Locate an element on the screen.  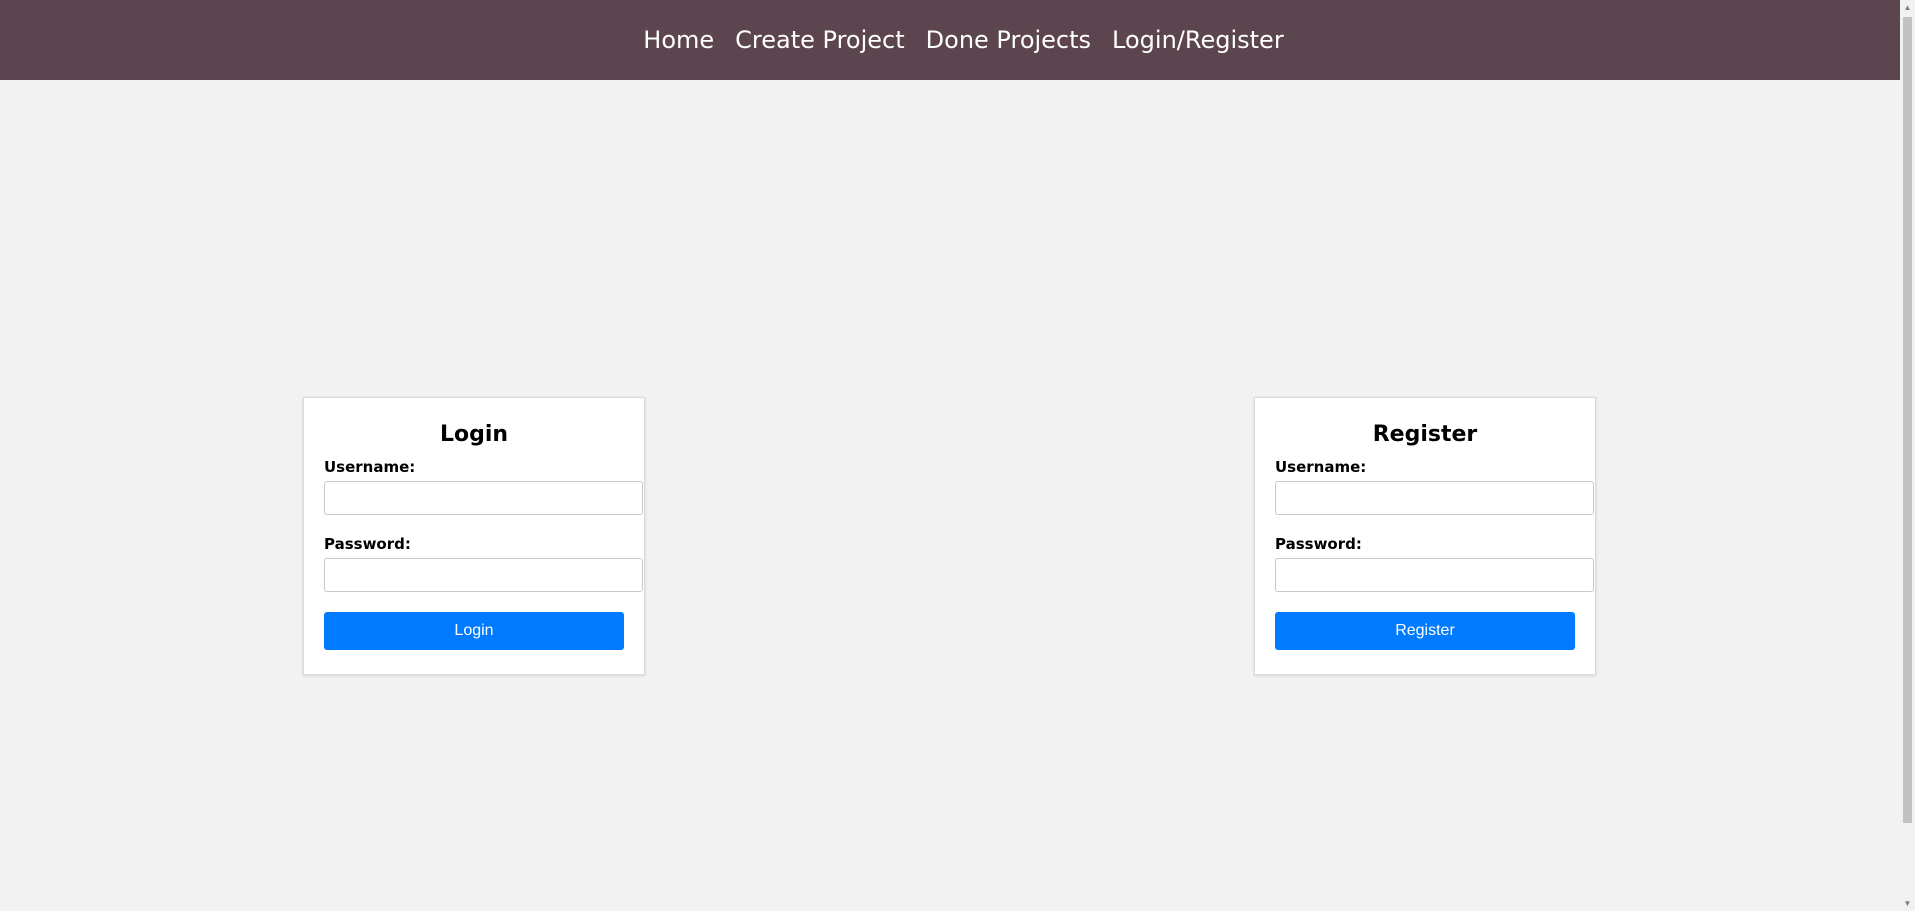
nav-link-done-projects: Done Projects is located at coordinates (1008, 40).